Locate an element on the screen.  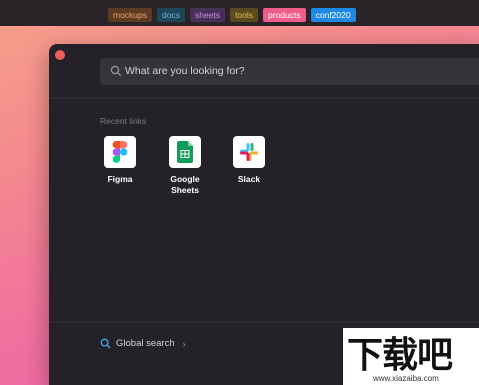
close-window-button is located at coordinates (60, 55).